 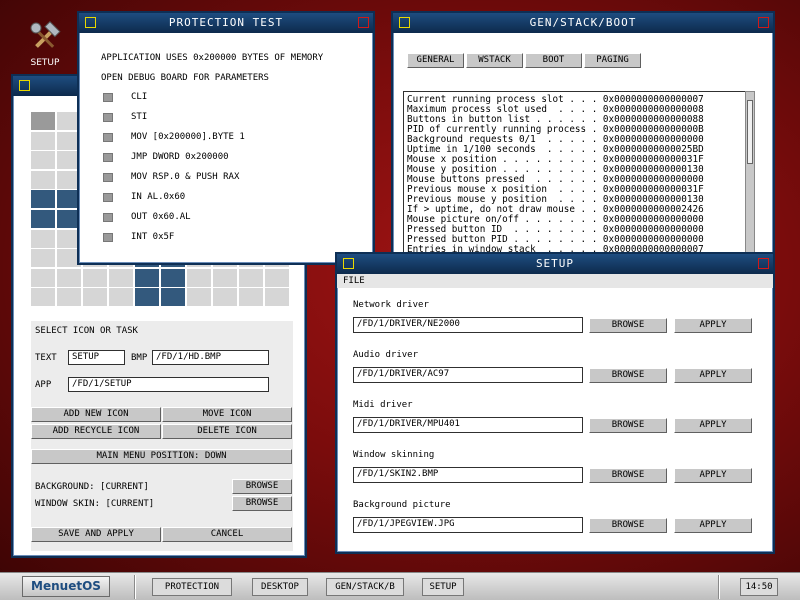 What do you see at coordinates (227, 414) in the screenshot?
I see `move-icon-button: MOVE ICON` at bounding box center [227, 414].